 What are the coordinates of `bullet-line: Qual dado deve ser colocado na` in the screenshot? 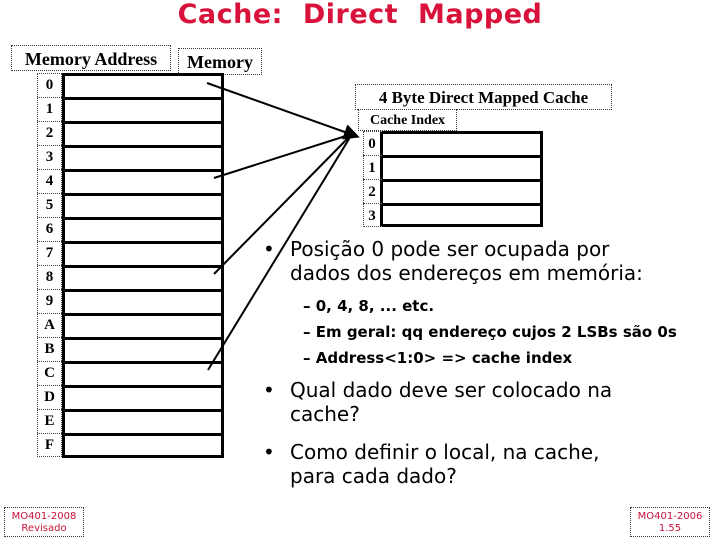 It's located at (451, 390).